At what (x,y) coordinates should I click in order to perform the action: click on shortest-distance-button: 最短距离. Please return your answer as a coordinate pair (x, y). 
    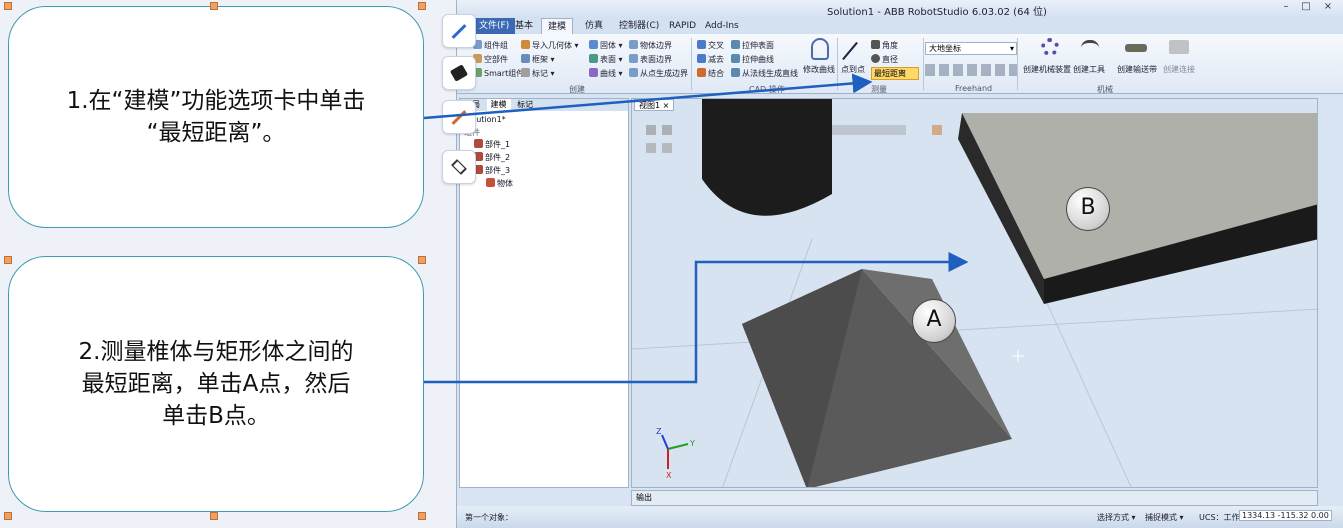
    Looking at the image, I should click on (895, 73).